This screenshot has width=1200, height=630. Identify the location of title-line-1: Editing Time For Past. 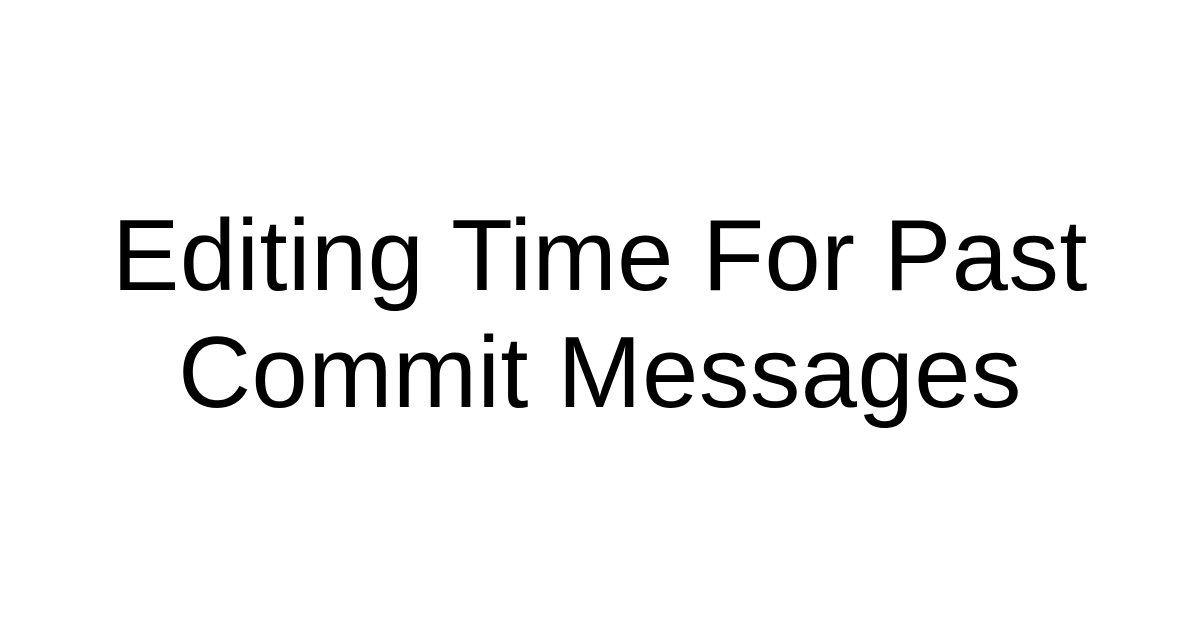
(600, 256).